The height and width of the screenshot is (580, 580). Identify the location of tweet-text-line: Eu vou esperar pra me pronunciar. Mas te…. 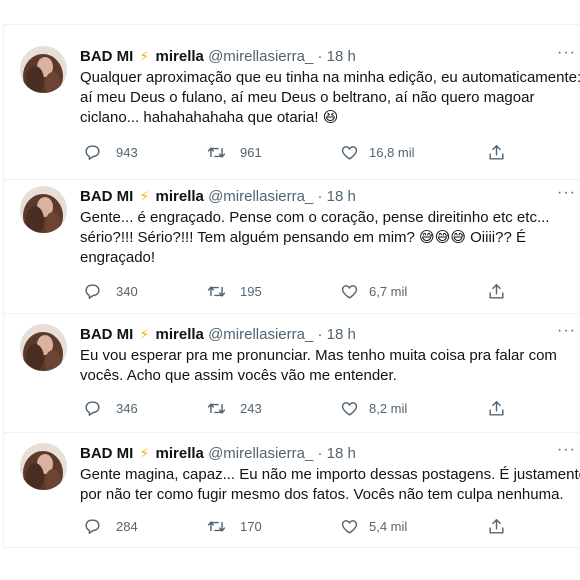
(318, 355).